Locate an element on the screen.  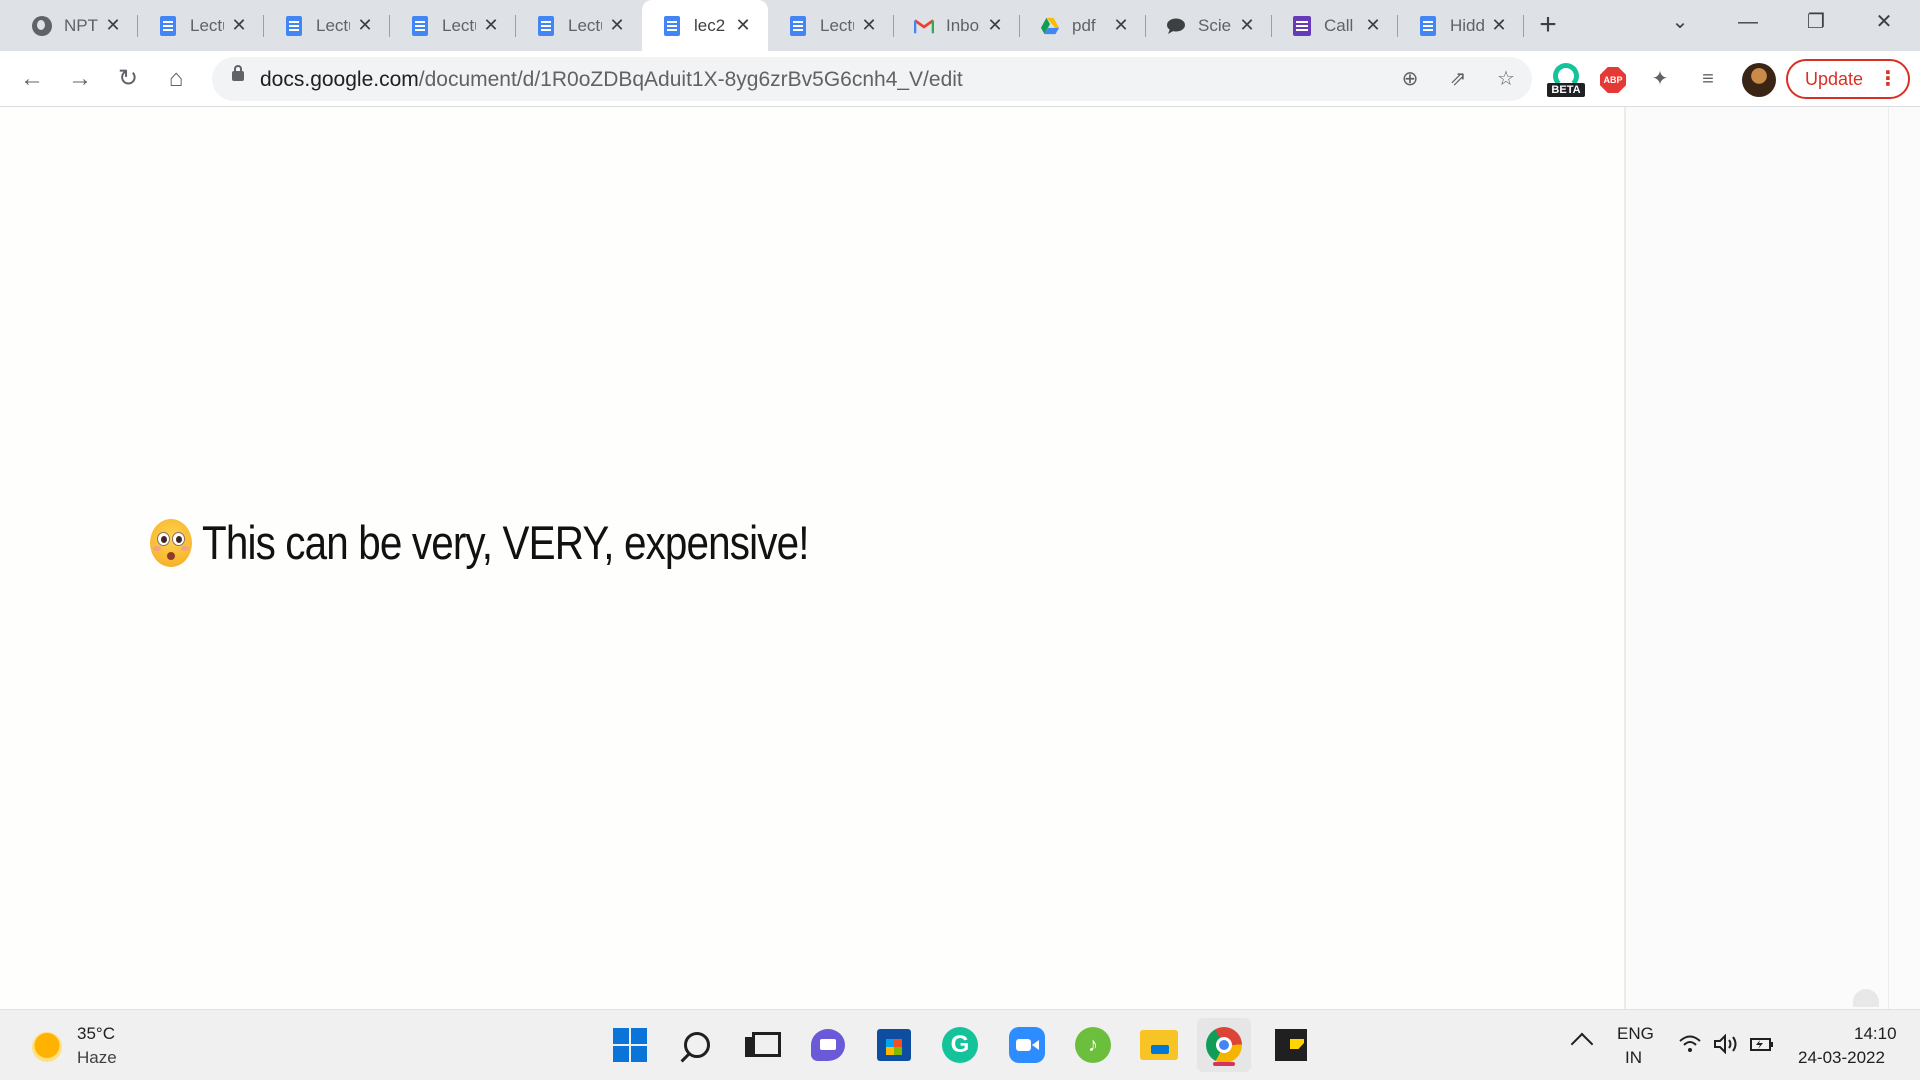
side-panel is located at coordinates (1756, 558).